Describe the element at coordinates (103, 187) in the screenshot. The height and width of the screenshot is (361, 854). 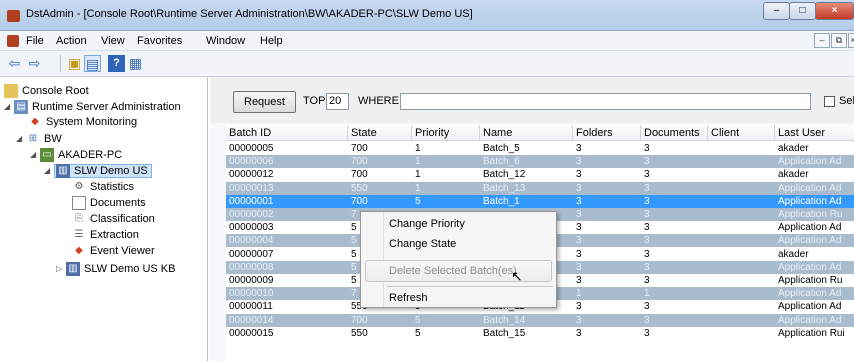
I see `tree-item-statistics: ⚙ Statistics` at that location.